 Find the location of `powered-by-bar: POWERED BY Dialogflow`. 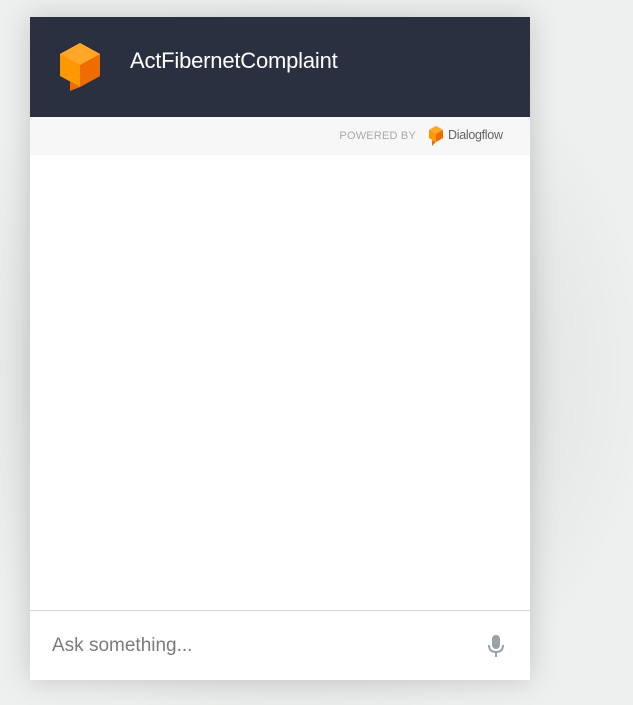

powered-by-bar: POWERED BY Dialogflow is located at coordinates (280, 136).